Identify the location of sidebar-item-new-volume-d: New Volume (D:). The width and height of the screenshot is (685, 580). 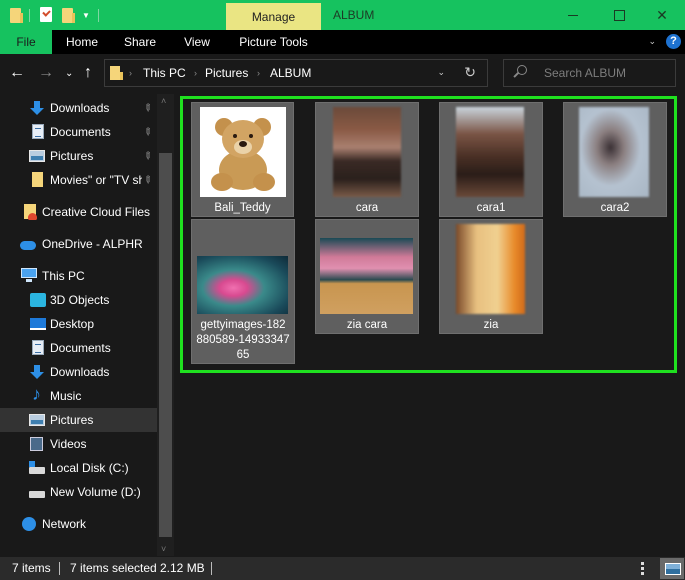
(78, 492).